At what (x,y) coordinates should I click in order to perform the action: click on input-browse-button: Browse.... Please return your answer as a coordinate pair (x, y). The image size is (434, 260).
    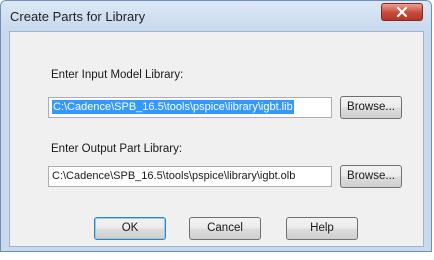
    Looking at the image, I should click on (371, 107).